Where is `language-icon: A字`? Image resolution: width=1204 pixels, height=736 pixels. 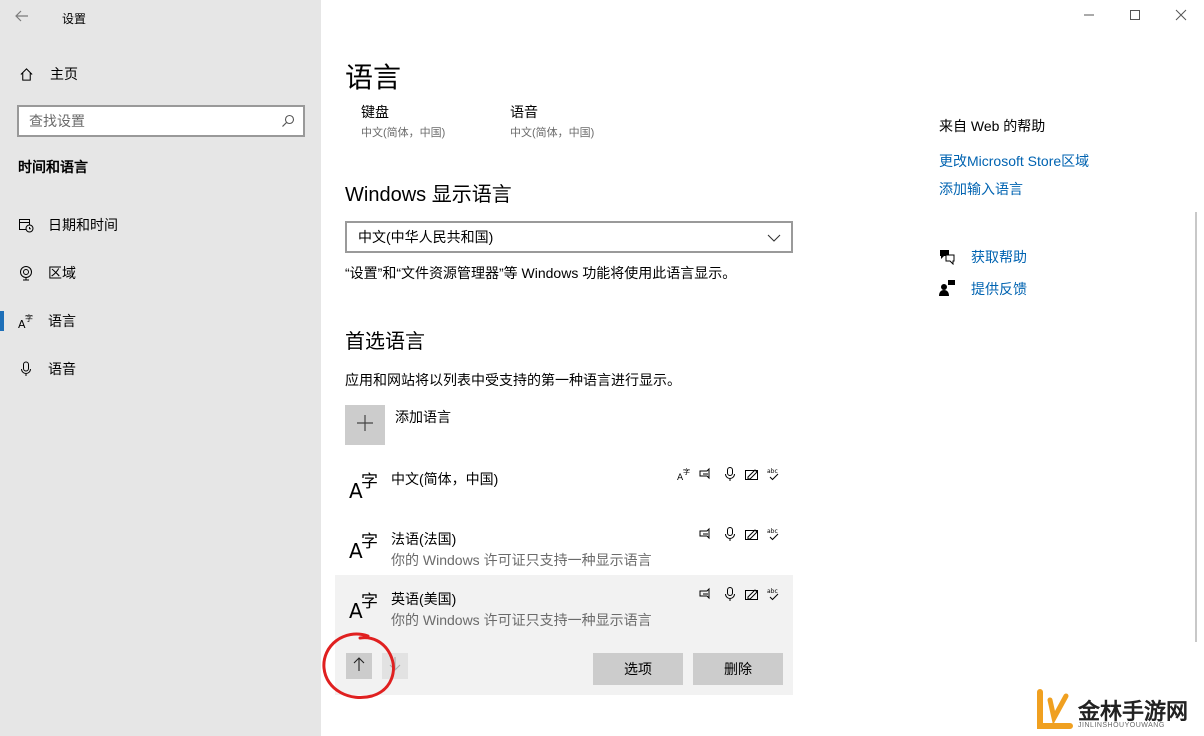 language-icon: A字 is located at coordinates (26, 321).